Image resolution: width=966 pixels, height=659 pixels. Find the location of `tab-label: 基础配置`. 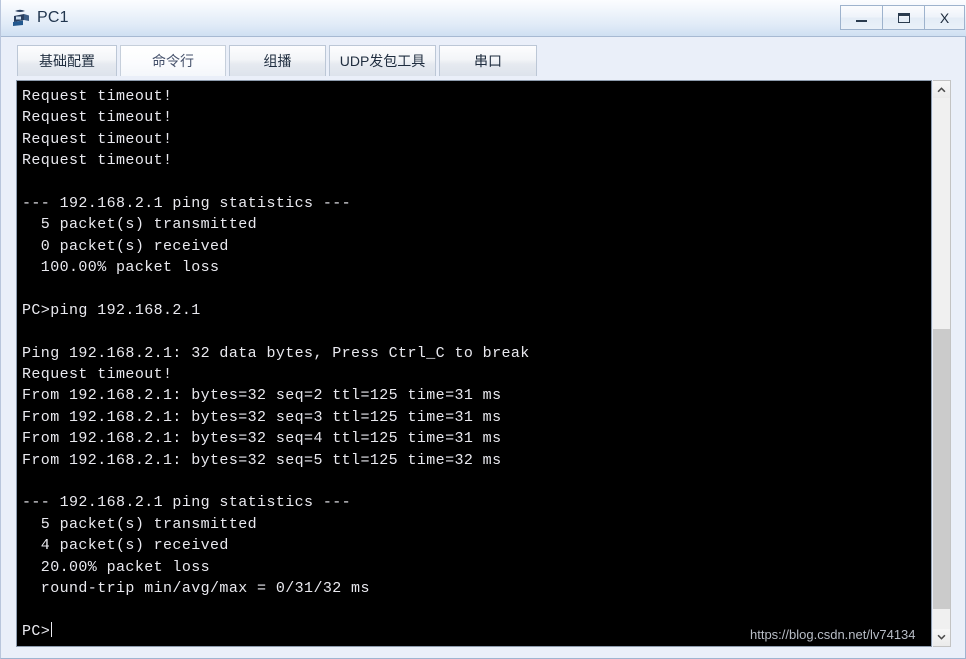

tab-label: 基础配置 is located at coordinates (67, 61).